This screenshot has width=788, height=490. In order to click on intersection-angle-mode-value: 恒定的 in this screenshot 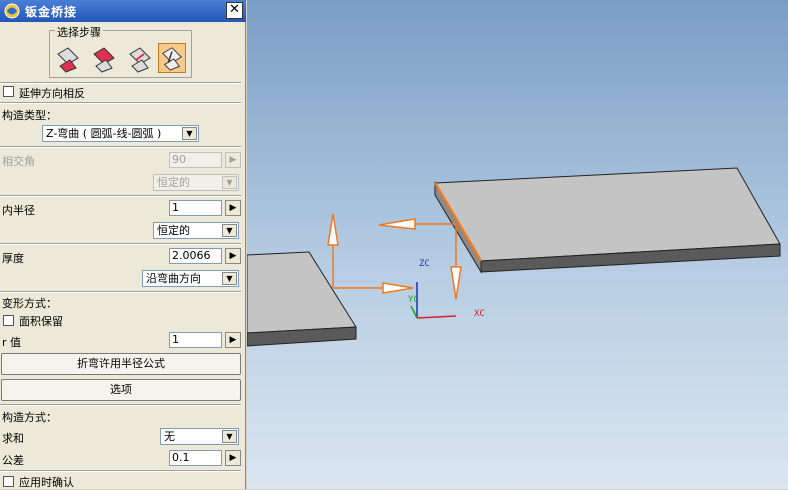, I will do `click(173, 182)`.